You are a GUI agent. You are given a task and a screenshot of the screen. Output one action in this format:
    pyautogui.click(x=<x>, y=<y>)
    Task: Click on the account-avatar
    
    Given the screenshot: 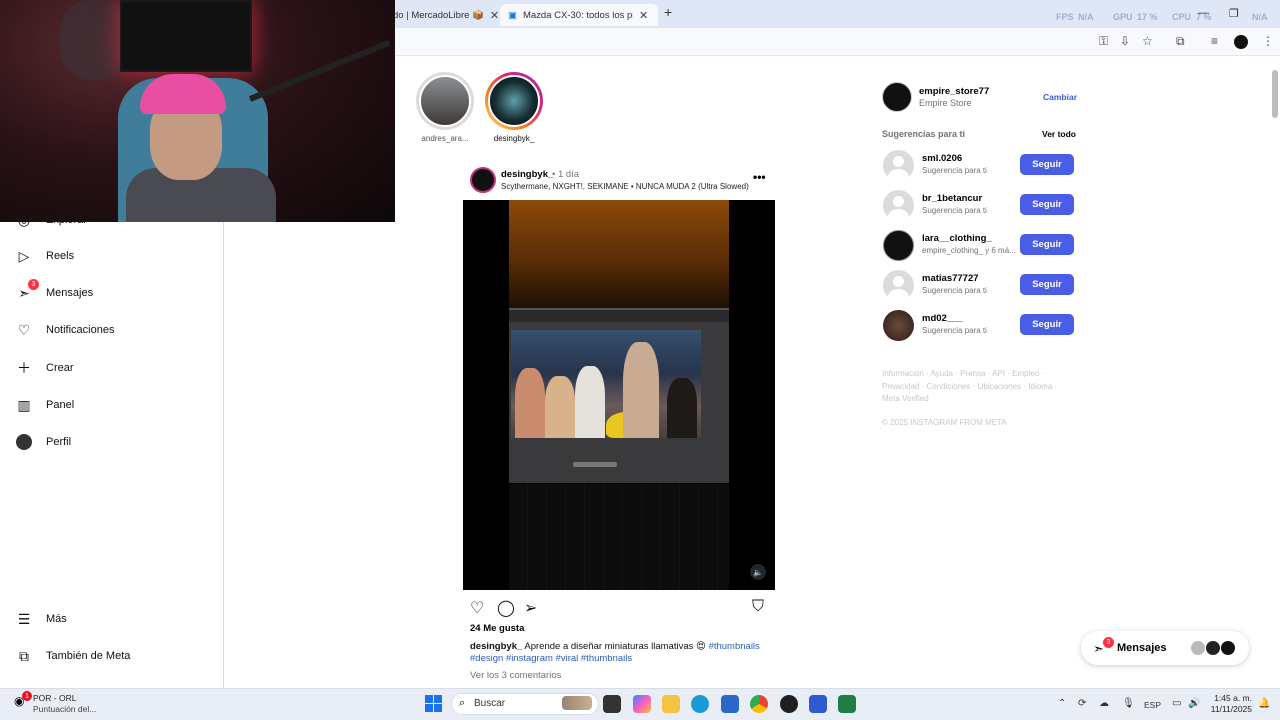 What is the action you would take?
    pyautogui.click(x=897, y=97)
    